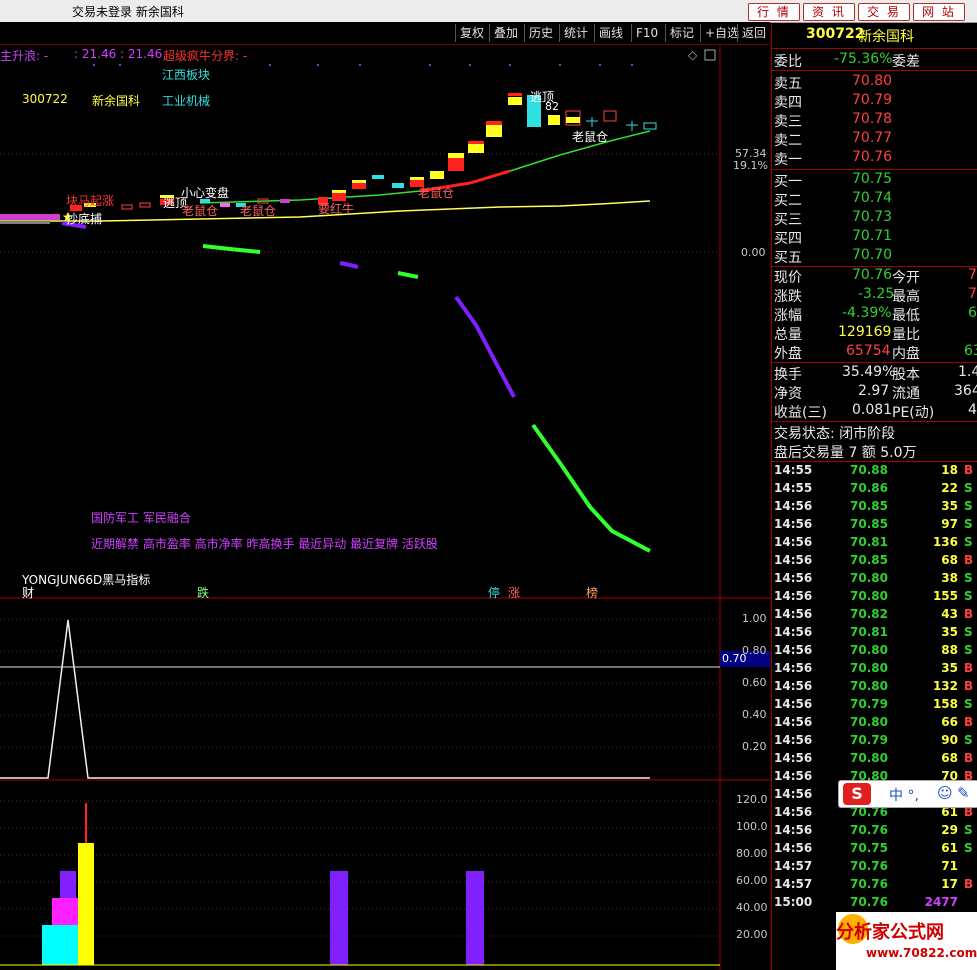 Image resolution: width=977 pixels, height=970 pixels. Describe the element at coordinates (610, 33) in the screenshot. I see `draw-line-button: 画线` at that location.